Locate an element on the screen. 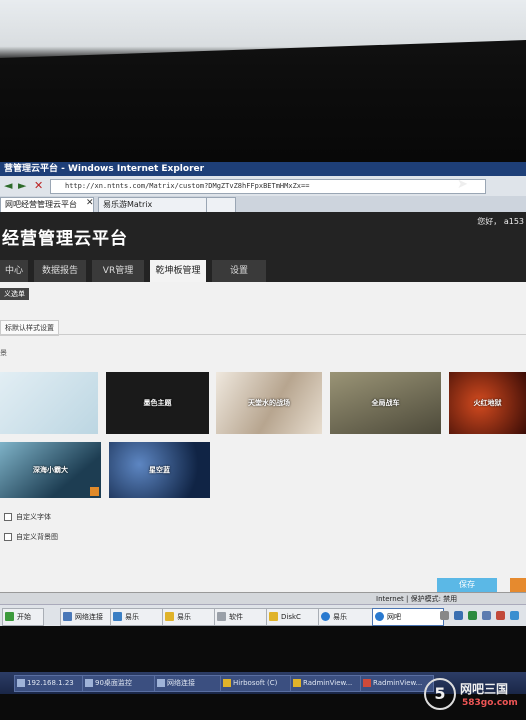 The image size is (526, 720). watermark-name: 网吧三国 is located at coordinates (484, 689).